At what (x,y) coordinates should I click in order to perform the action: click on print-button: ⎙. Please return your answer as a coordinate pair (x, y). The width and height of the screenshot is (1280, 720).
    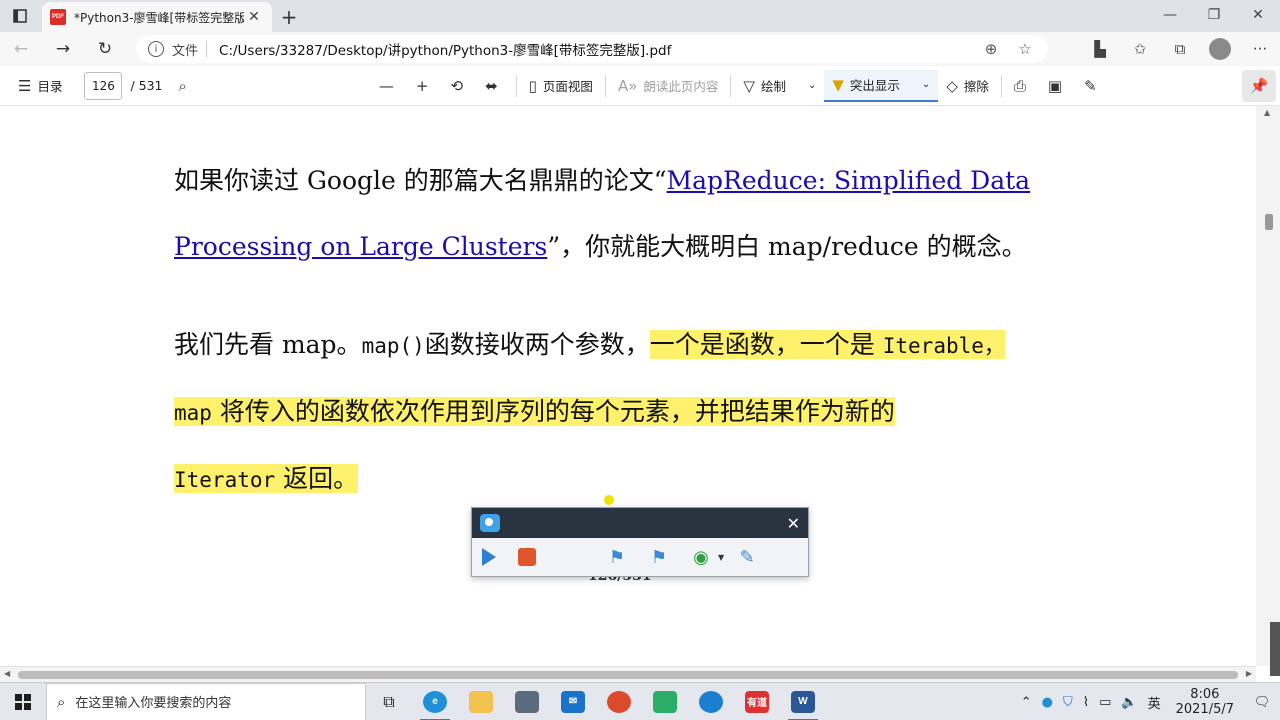
    Looking at the image, I should click on (1023, 86).